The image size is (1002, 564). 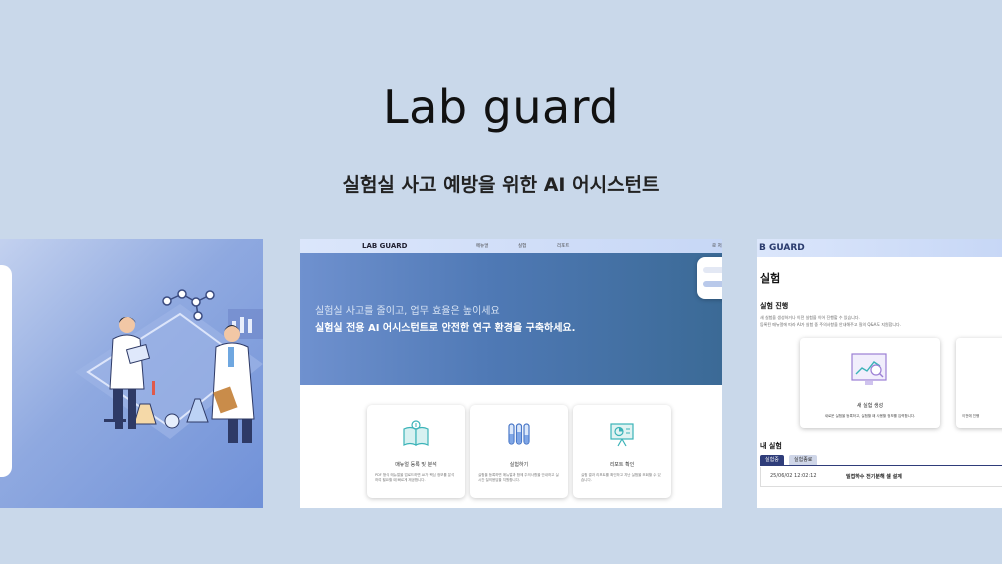 I want to click on card-title: 매뉴얼 등록 및 분석, so click(x=416, y=465).